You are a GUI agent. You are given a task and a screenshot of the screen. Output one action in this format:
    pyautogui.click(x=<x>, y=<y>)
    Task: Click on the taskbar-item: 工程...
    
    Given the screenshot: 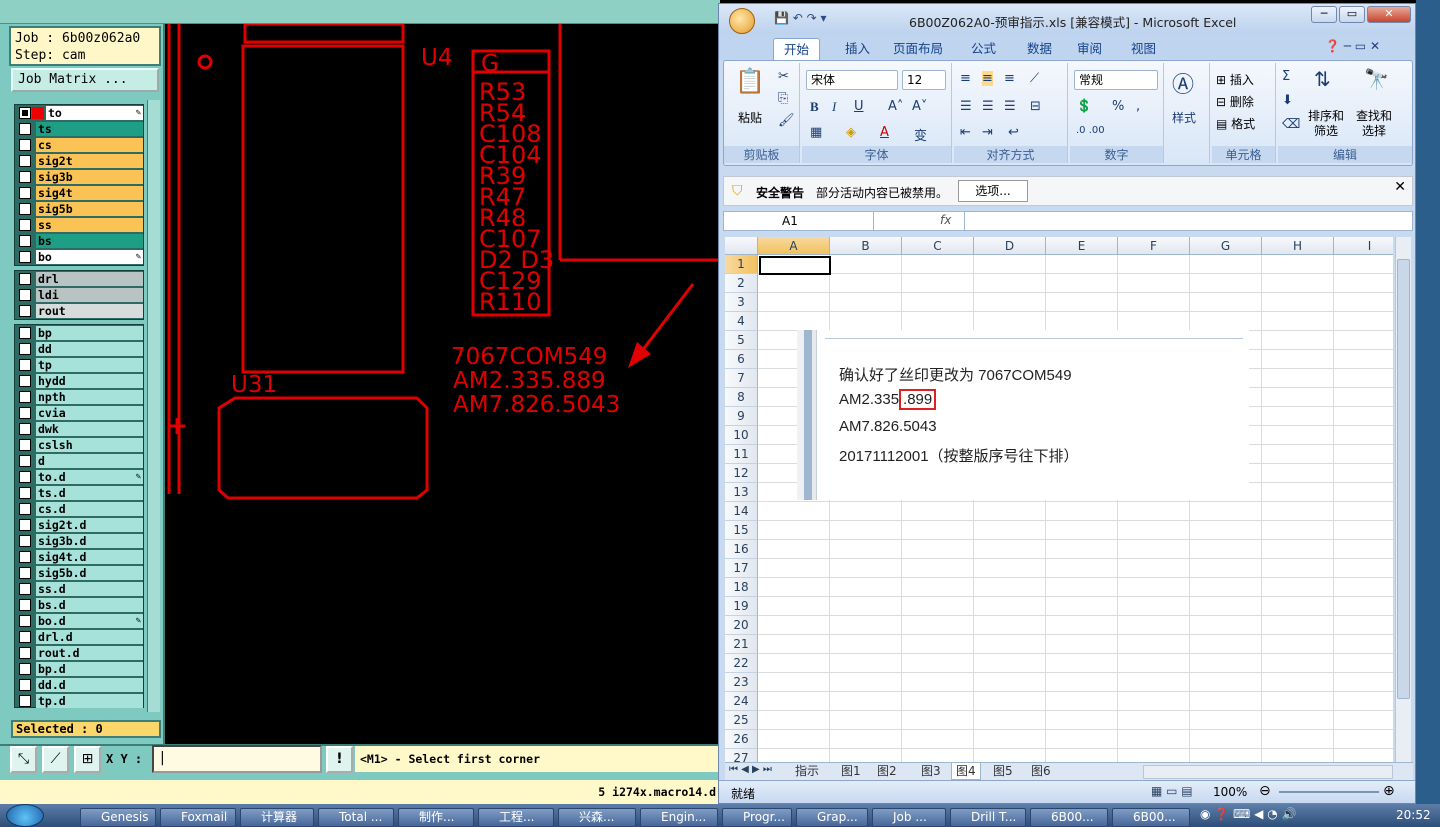 What is the action you would take?
    pyautogui.click(x=516, y=817)
    